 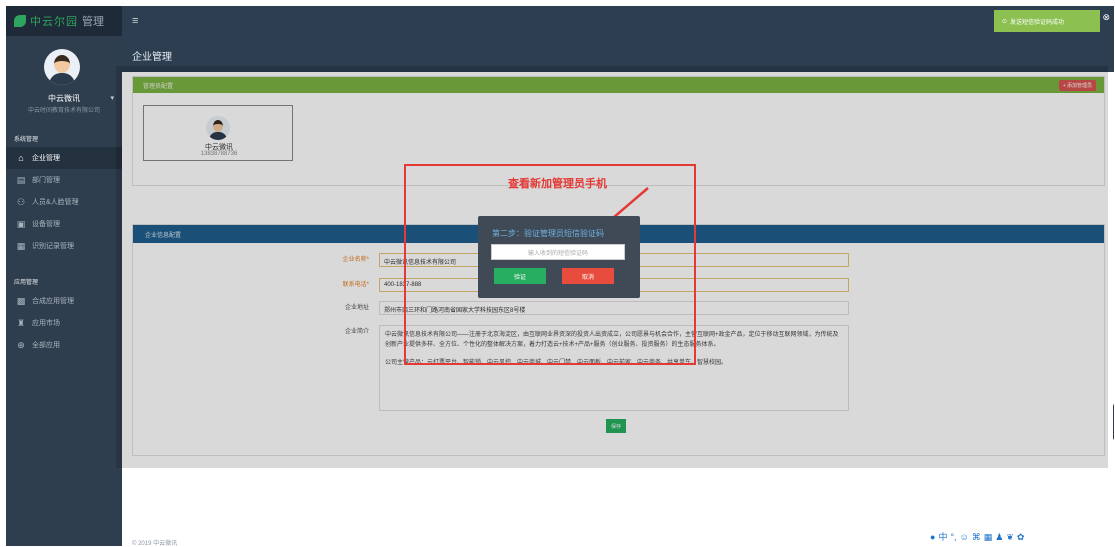 What do you see at coordinates (1010, 537) in the screenshot?
I see `ime-skin-icon: ❦` at bounding box center [1010, 537].